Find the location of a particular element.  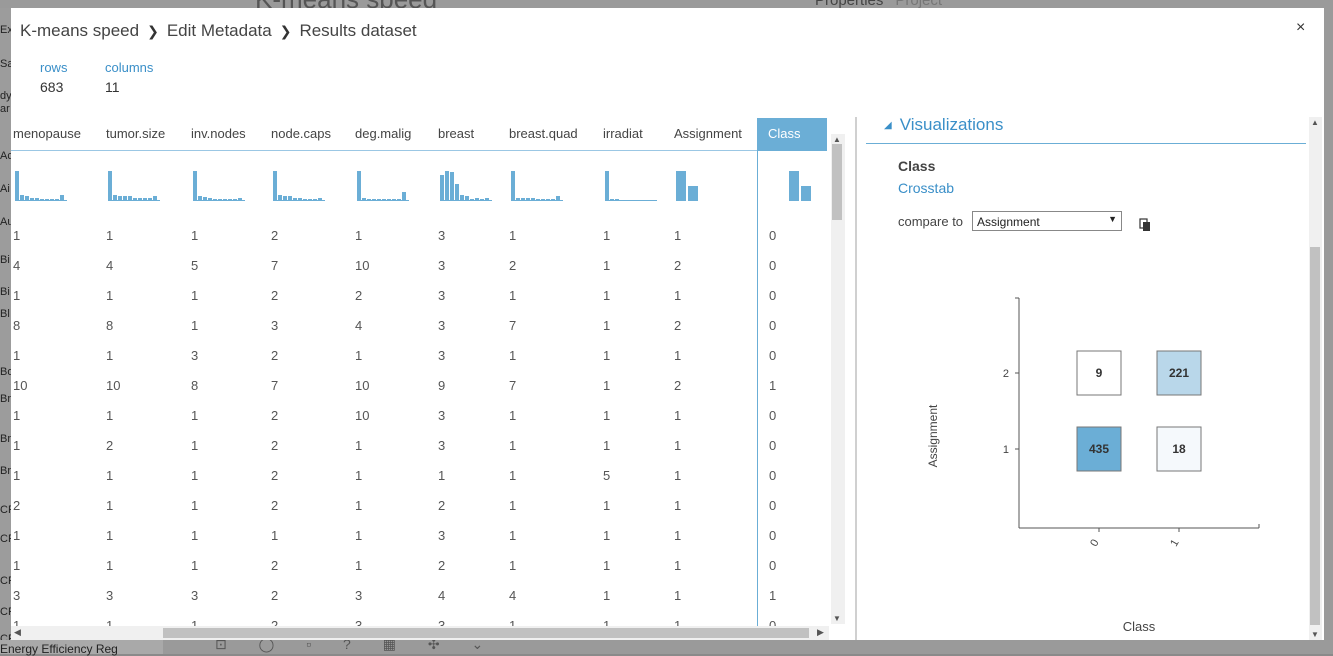

scroll-left-icon: ◀ is located at coordinates (17, 632).